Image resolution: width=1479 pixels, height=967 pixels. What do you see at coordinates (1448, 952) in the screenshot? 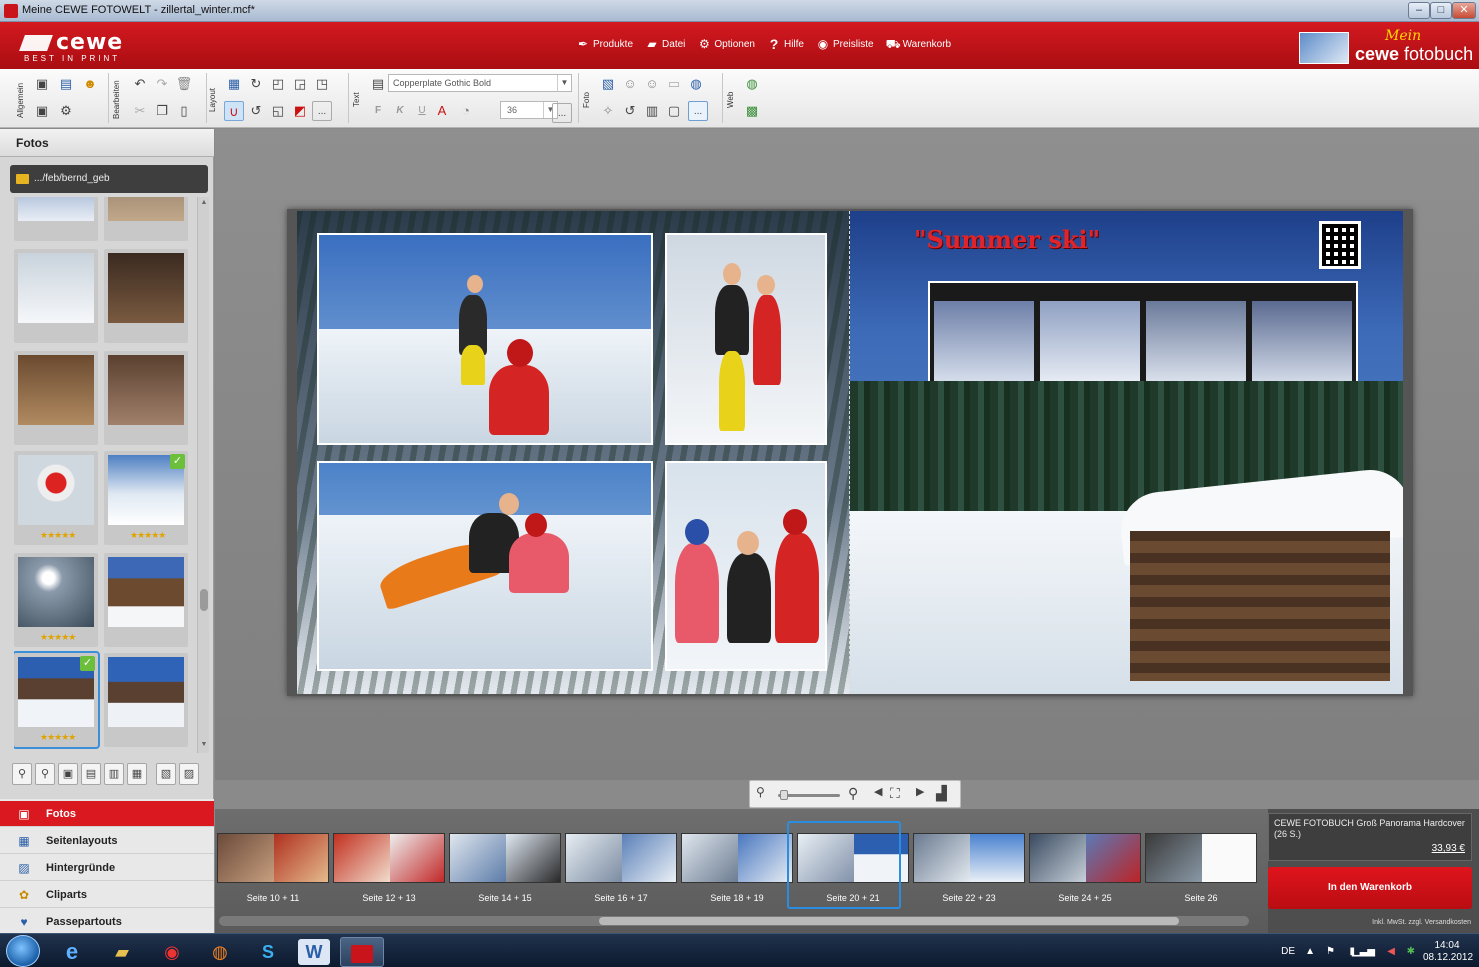
I see `clock: 14:04 08.12.2012` at bounding box center [1448, 952].